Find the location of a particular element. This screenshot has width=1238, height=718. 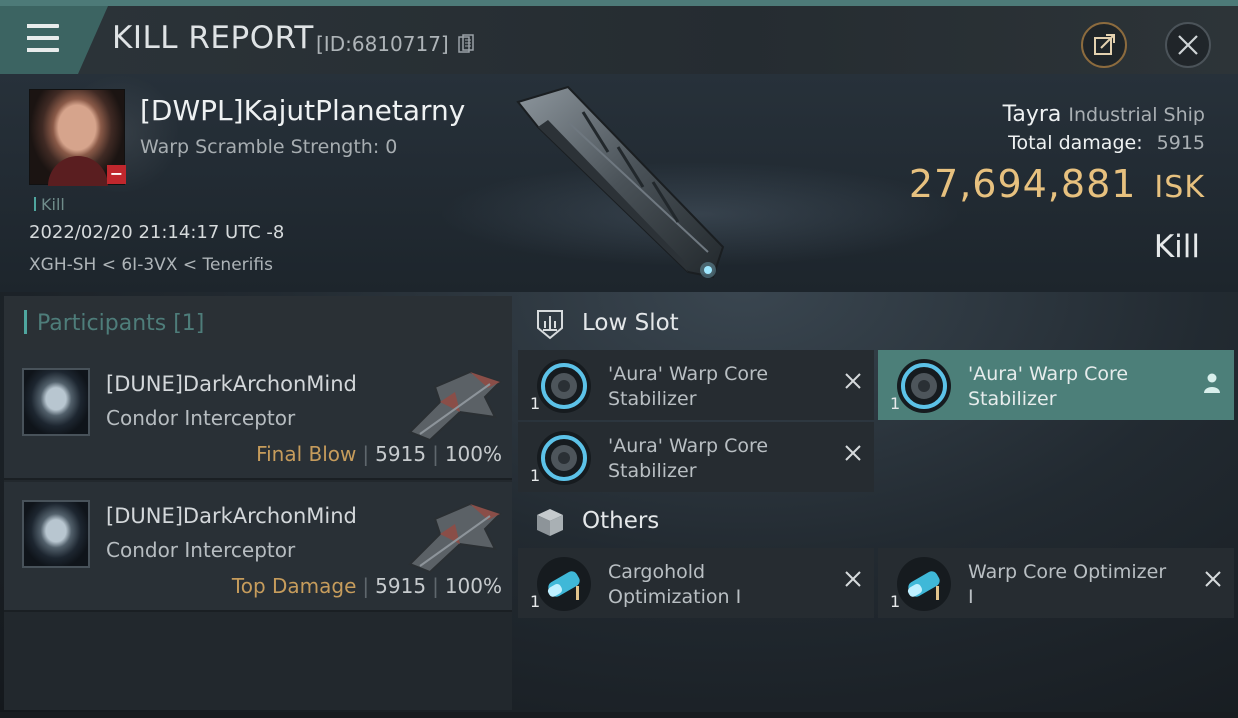

total-damage-value: 5915 is located at coordinates (1180, 143).